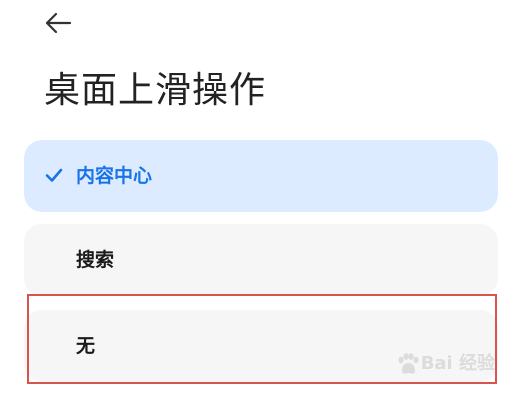  I want to click on watermark: Bai 经验, so click(445, 364).